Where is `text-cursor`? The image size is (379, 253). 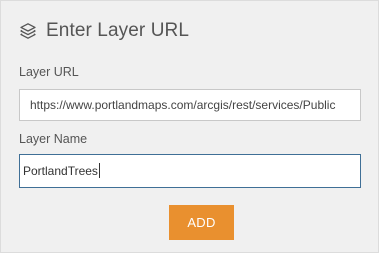
text-cursor is located at coordinates (99, 171).